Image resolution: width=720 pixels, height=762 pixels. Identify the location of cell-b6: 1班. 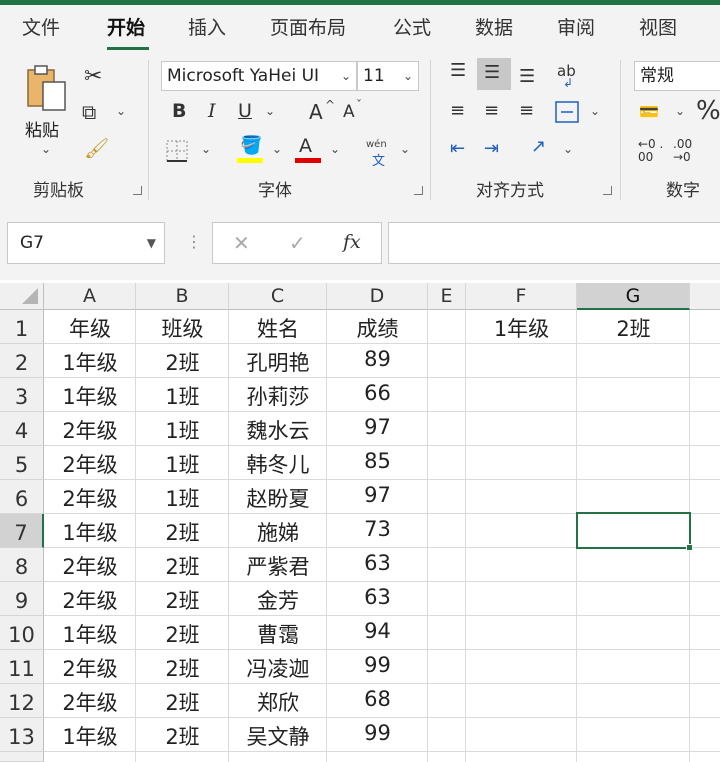
(182, 498).